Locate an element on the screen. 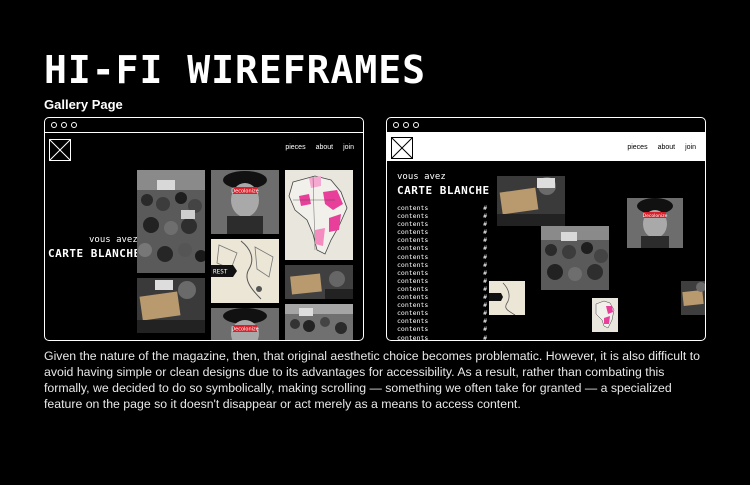  africa-map is located at coordinates (319, 215).